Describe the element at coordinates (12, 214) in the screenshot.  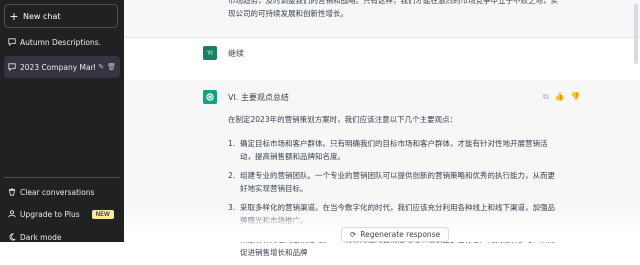
I see `user-icon` at that location.